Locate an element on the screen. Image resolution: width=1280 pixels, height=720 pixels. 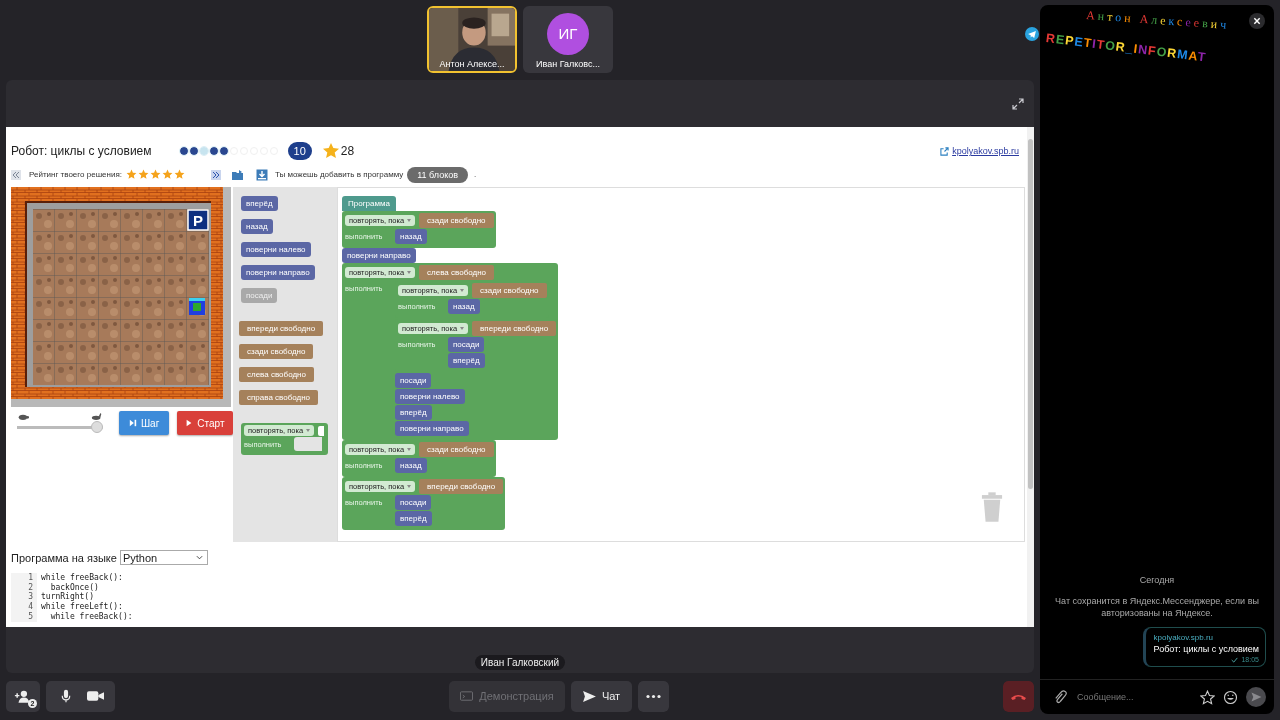
score: 28 is located at coordinates (347, 151).